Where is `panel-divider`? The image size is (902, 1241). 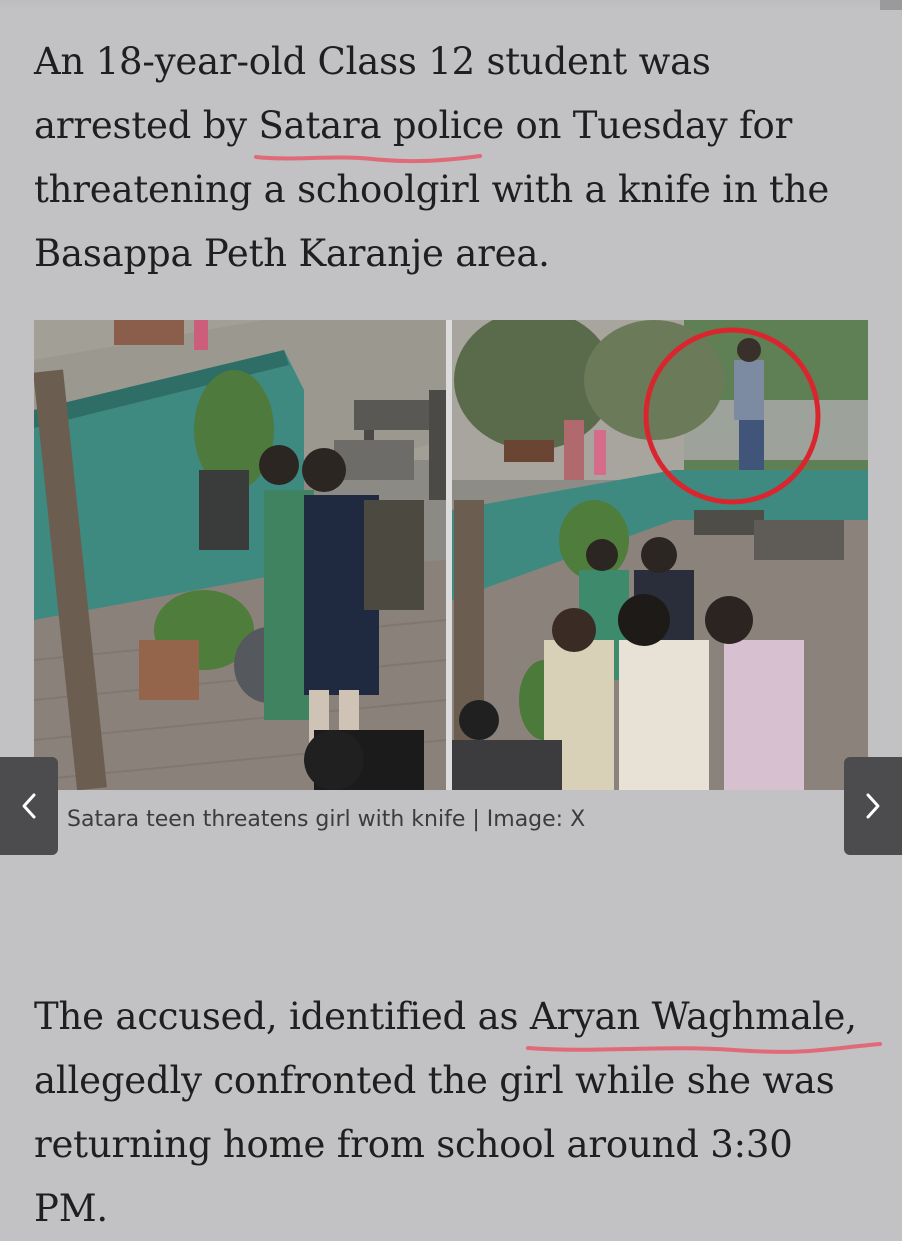 panel-divider is located at coordinates (449, 555).